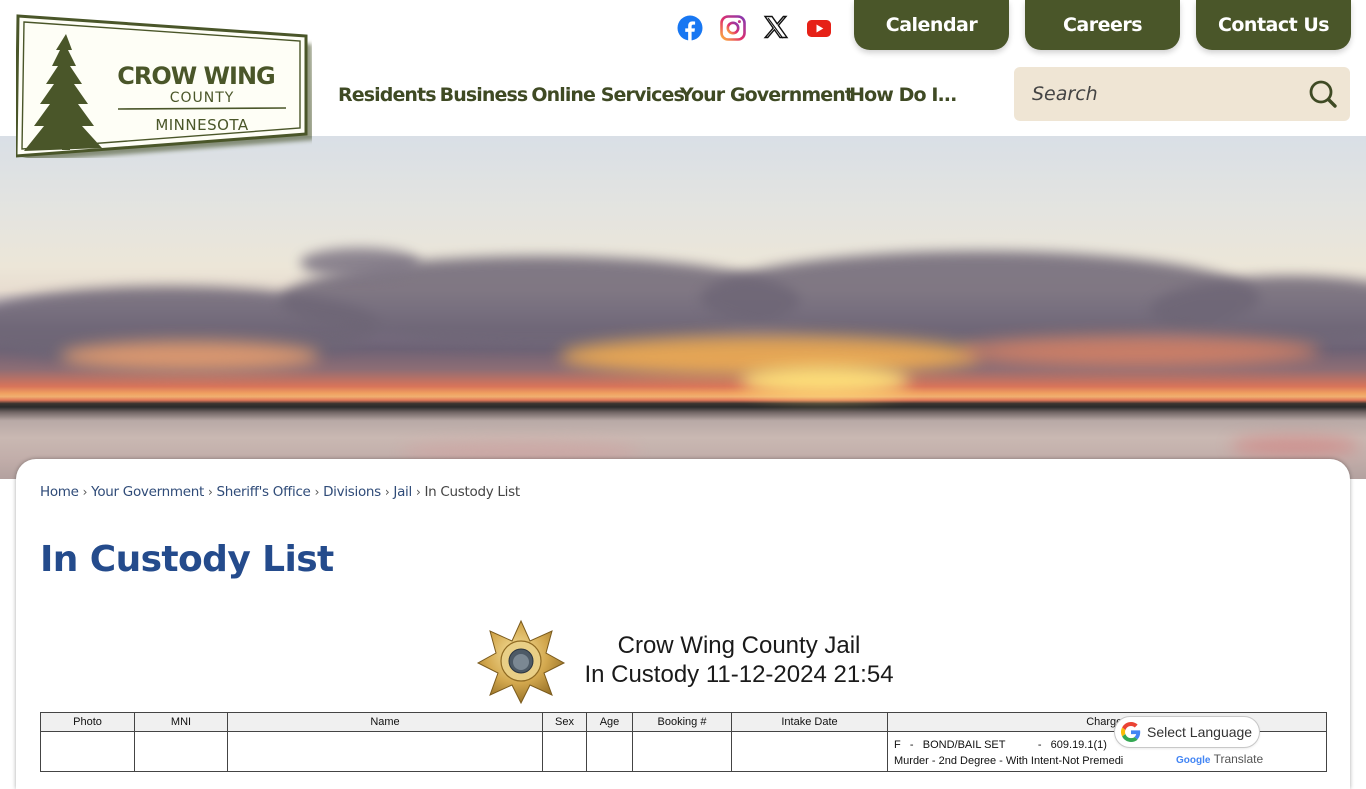 The width and height of the screenshot is (1366, 789). Describe the element at coordinates (1239, 759) in the screenshot. I see `translate-wordmark: Translate` at that location.